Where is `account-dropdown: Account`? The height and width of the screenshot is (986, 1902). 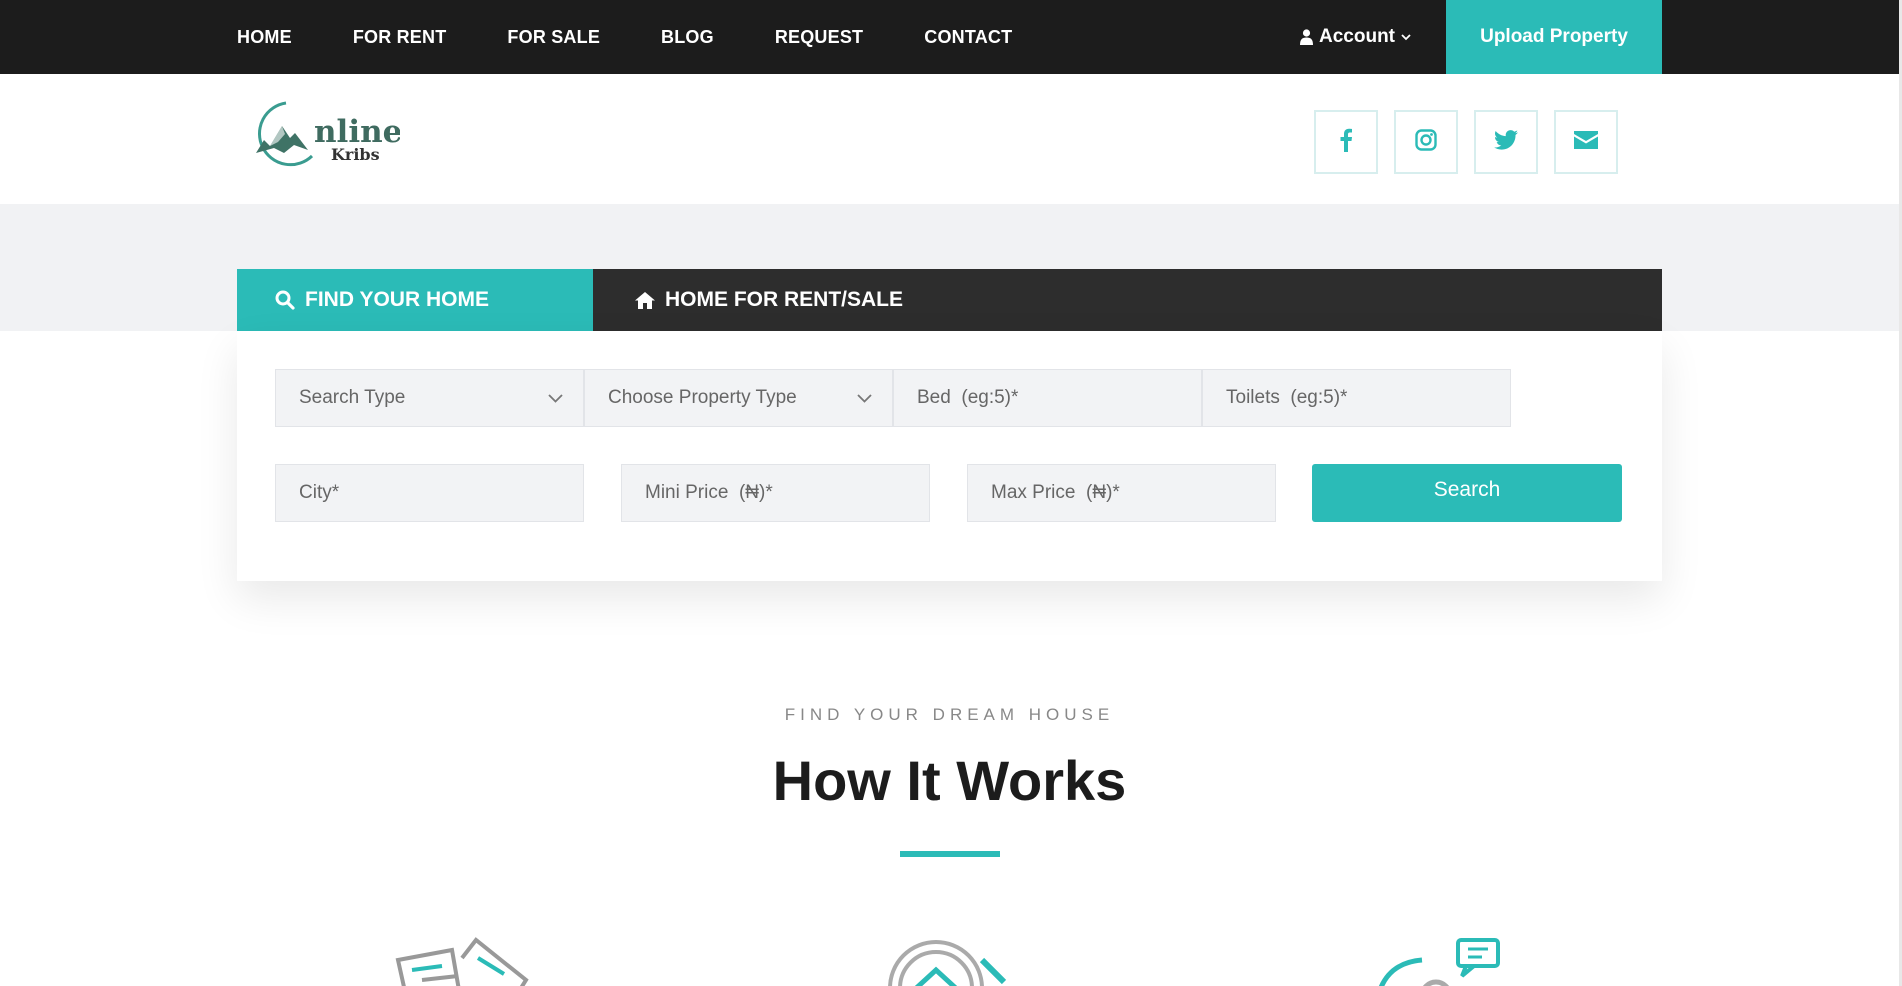 account-dropdown: Account is located at coordinates (1355, 37).